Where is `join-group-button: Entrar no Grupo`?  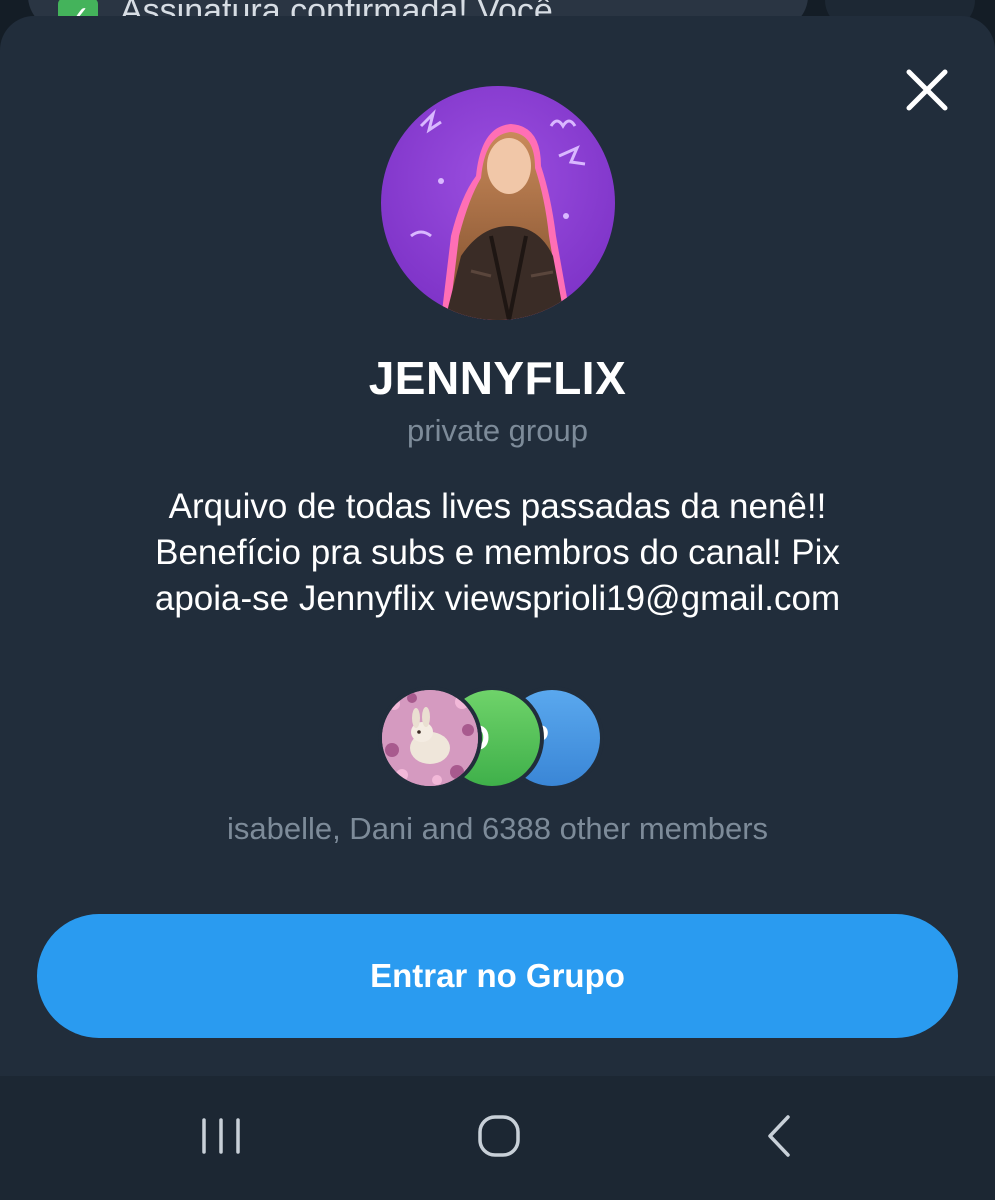
join-group-button: Entrar no Grupo is located at coordinates (497, 976).